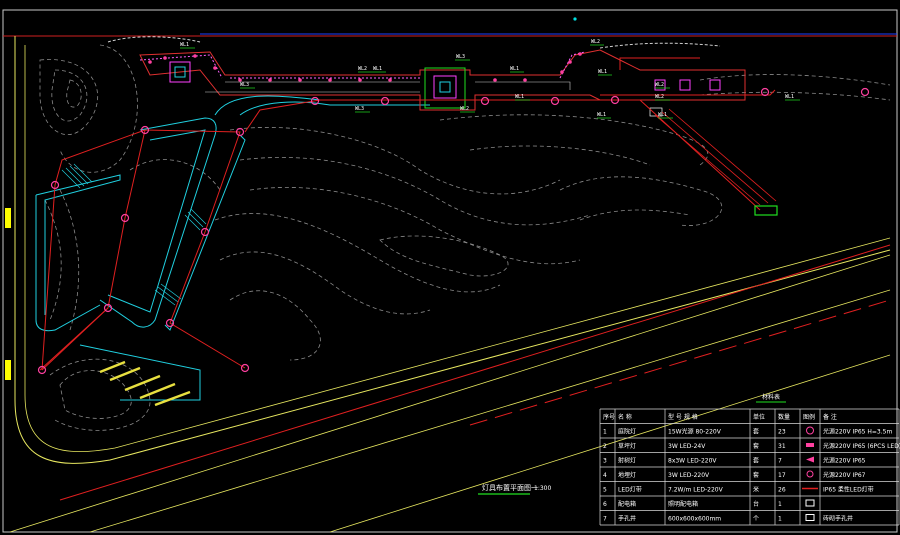 The height and width of the screenshot is (535, 900). I want to click on table-cell: 米, so click(756, 490).